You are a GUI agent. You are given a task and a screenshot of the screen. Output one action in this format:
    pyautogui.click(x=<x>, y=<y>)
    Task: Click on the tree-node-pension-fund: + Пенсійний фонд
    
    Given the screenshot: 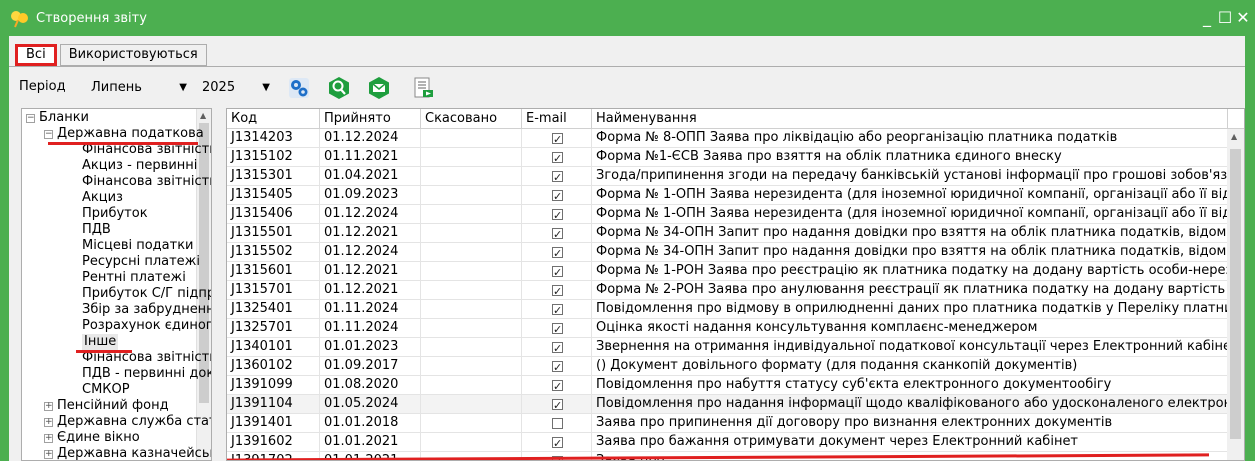 What is the action you would take?
    pyautogui.click(x=106, y=406)
    